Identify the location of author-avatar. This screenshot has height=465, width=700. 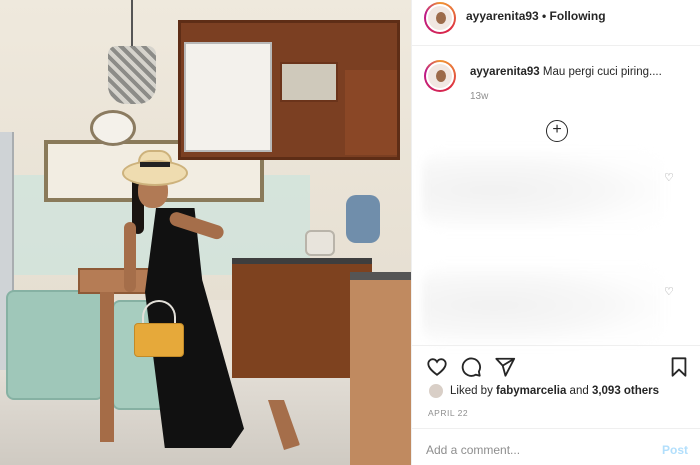
(440, 18).